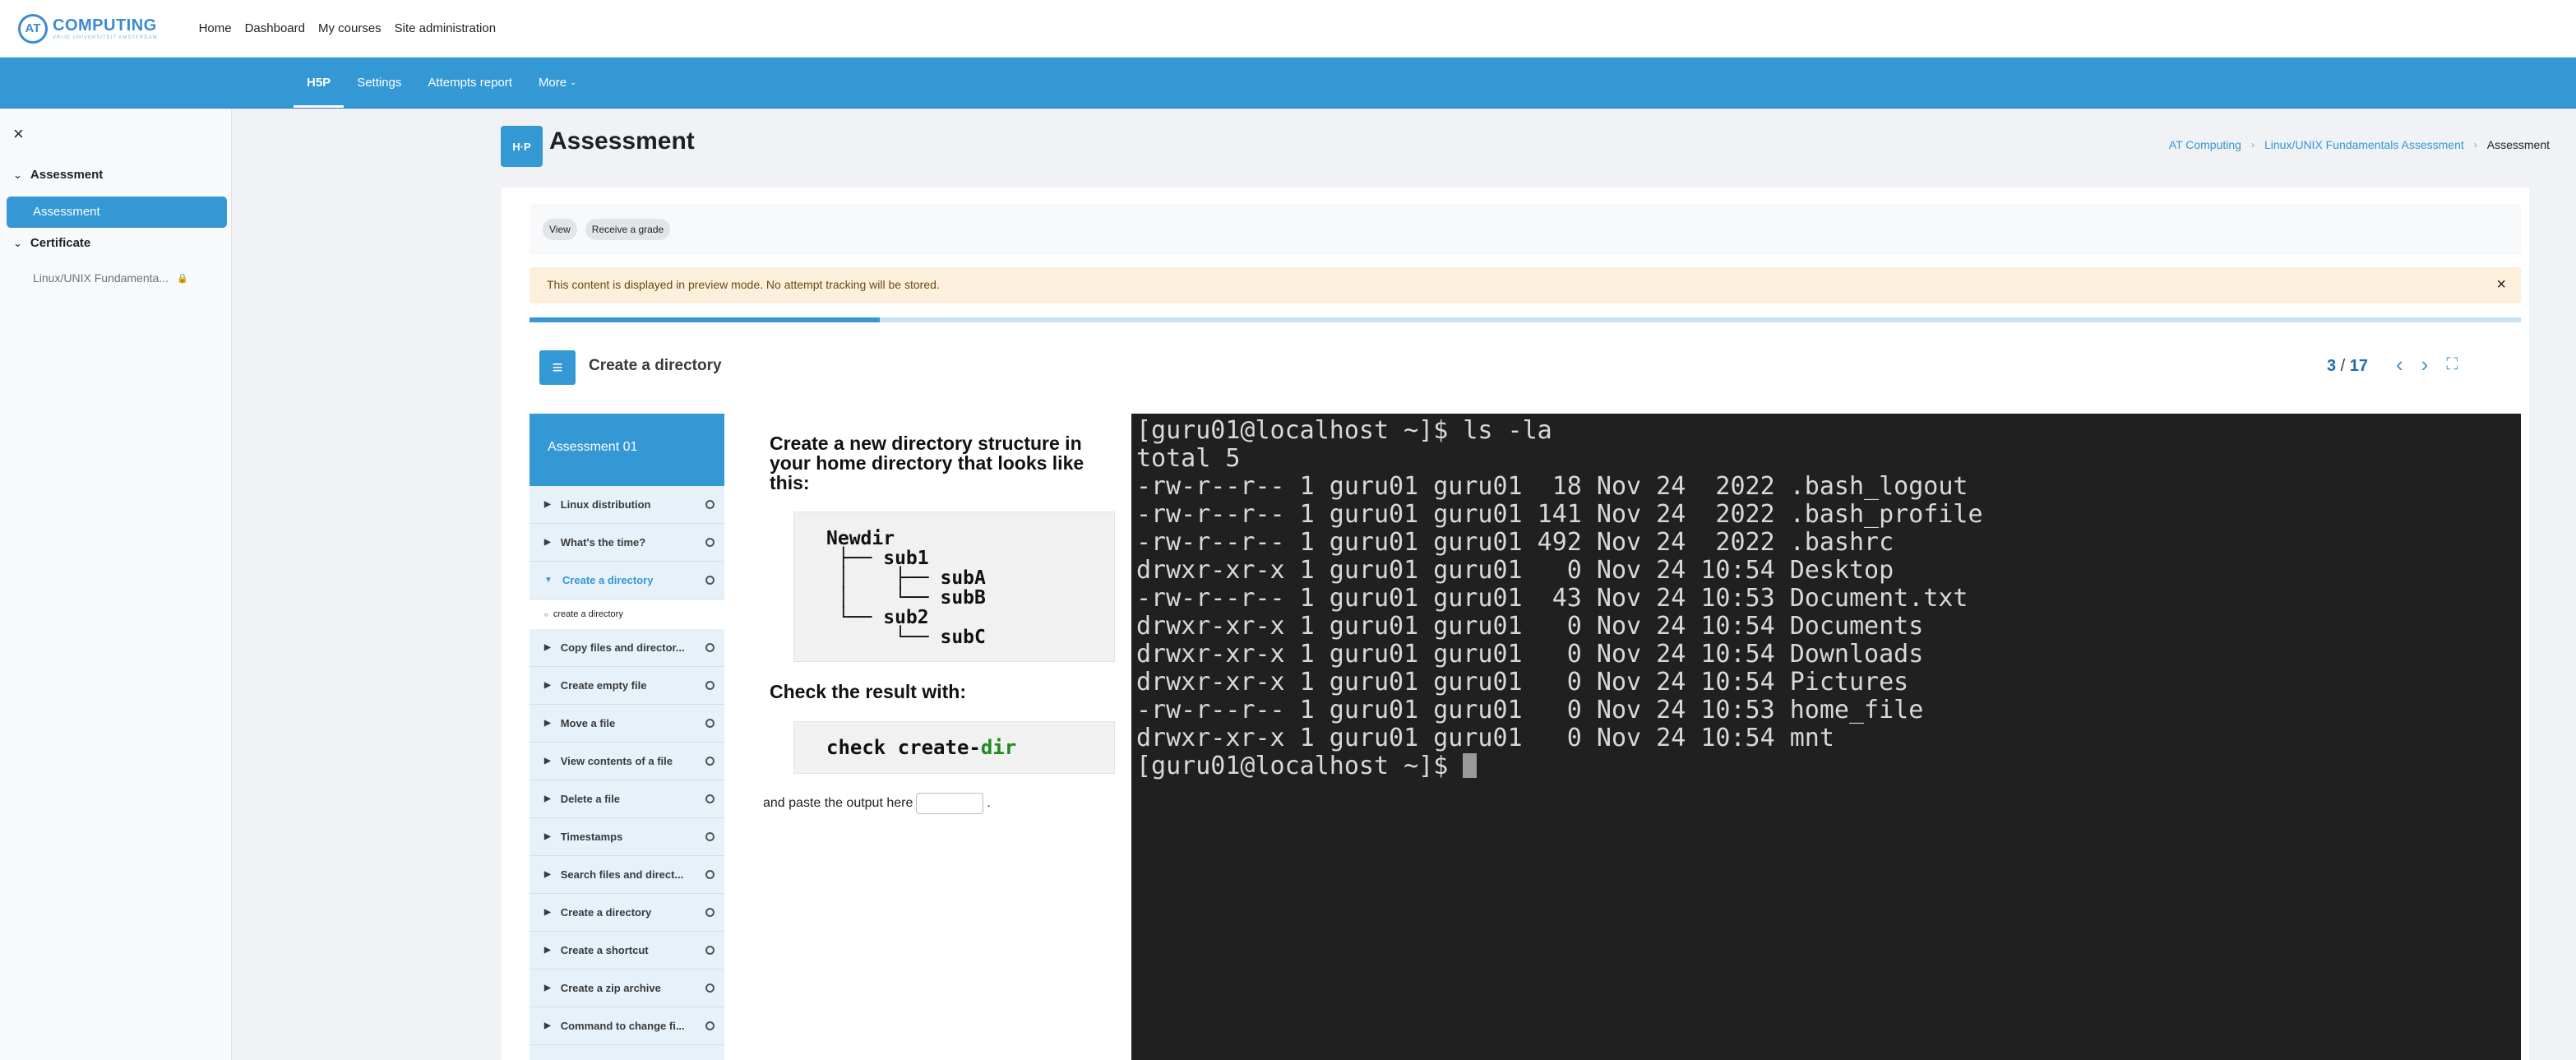  I want to click on fullscreen-icon: ⛶, so click(2452, 364).